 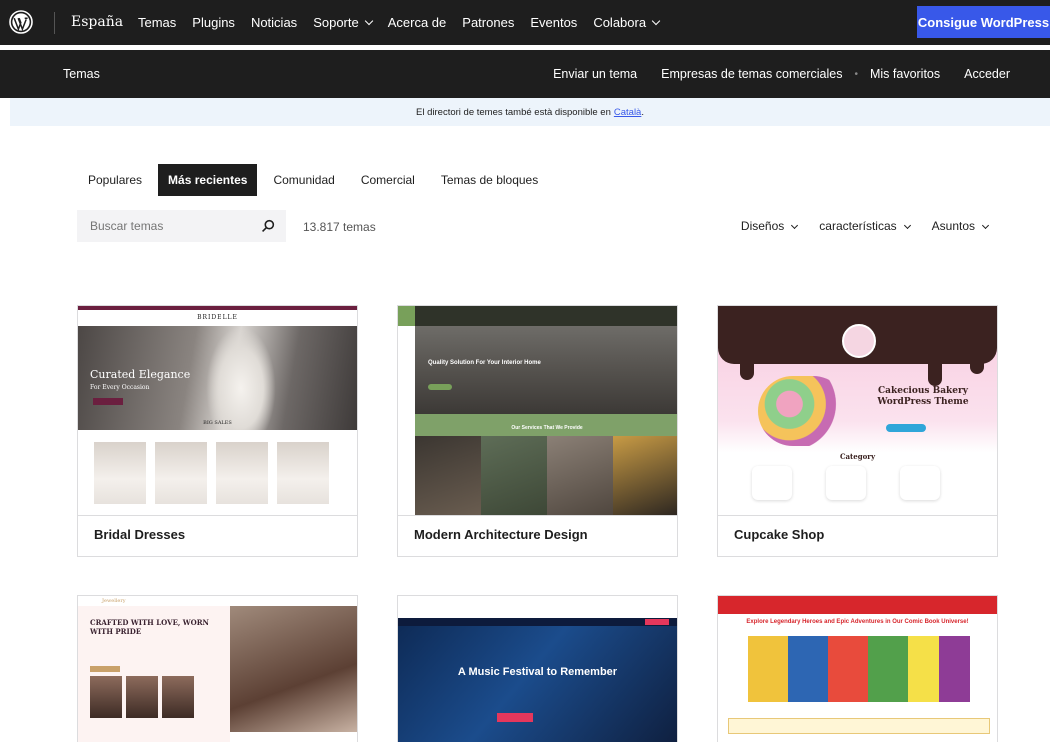 I want to click on preview-hero: Curated Elegance For Every Occasion, so click(x=217, y=378).